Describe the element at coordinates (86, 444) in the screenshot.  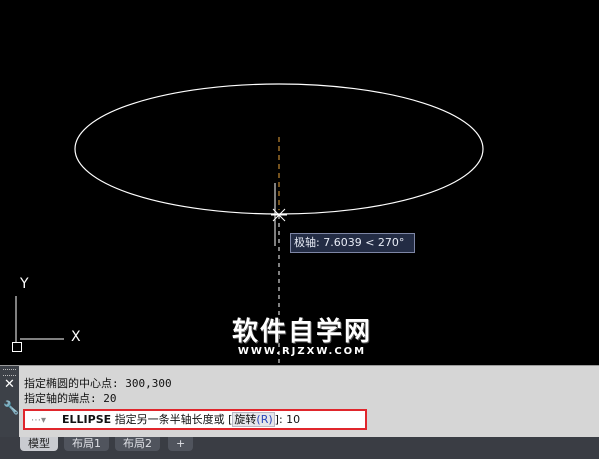
I see `tab-layout1: 布局1` at that location.